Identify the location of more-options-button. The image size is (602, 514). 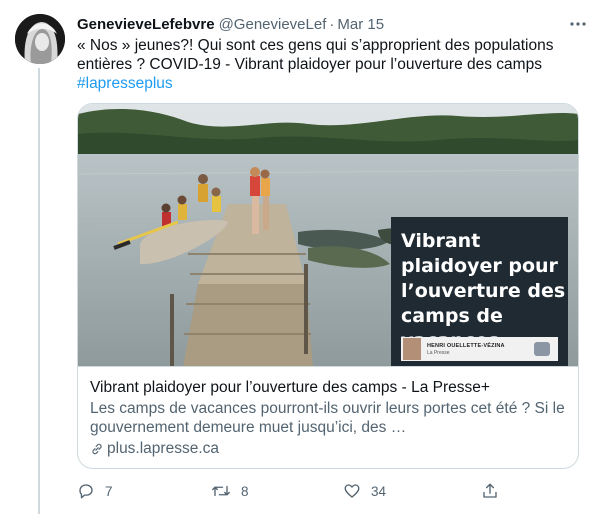
(578, 24).